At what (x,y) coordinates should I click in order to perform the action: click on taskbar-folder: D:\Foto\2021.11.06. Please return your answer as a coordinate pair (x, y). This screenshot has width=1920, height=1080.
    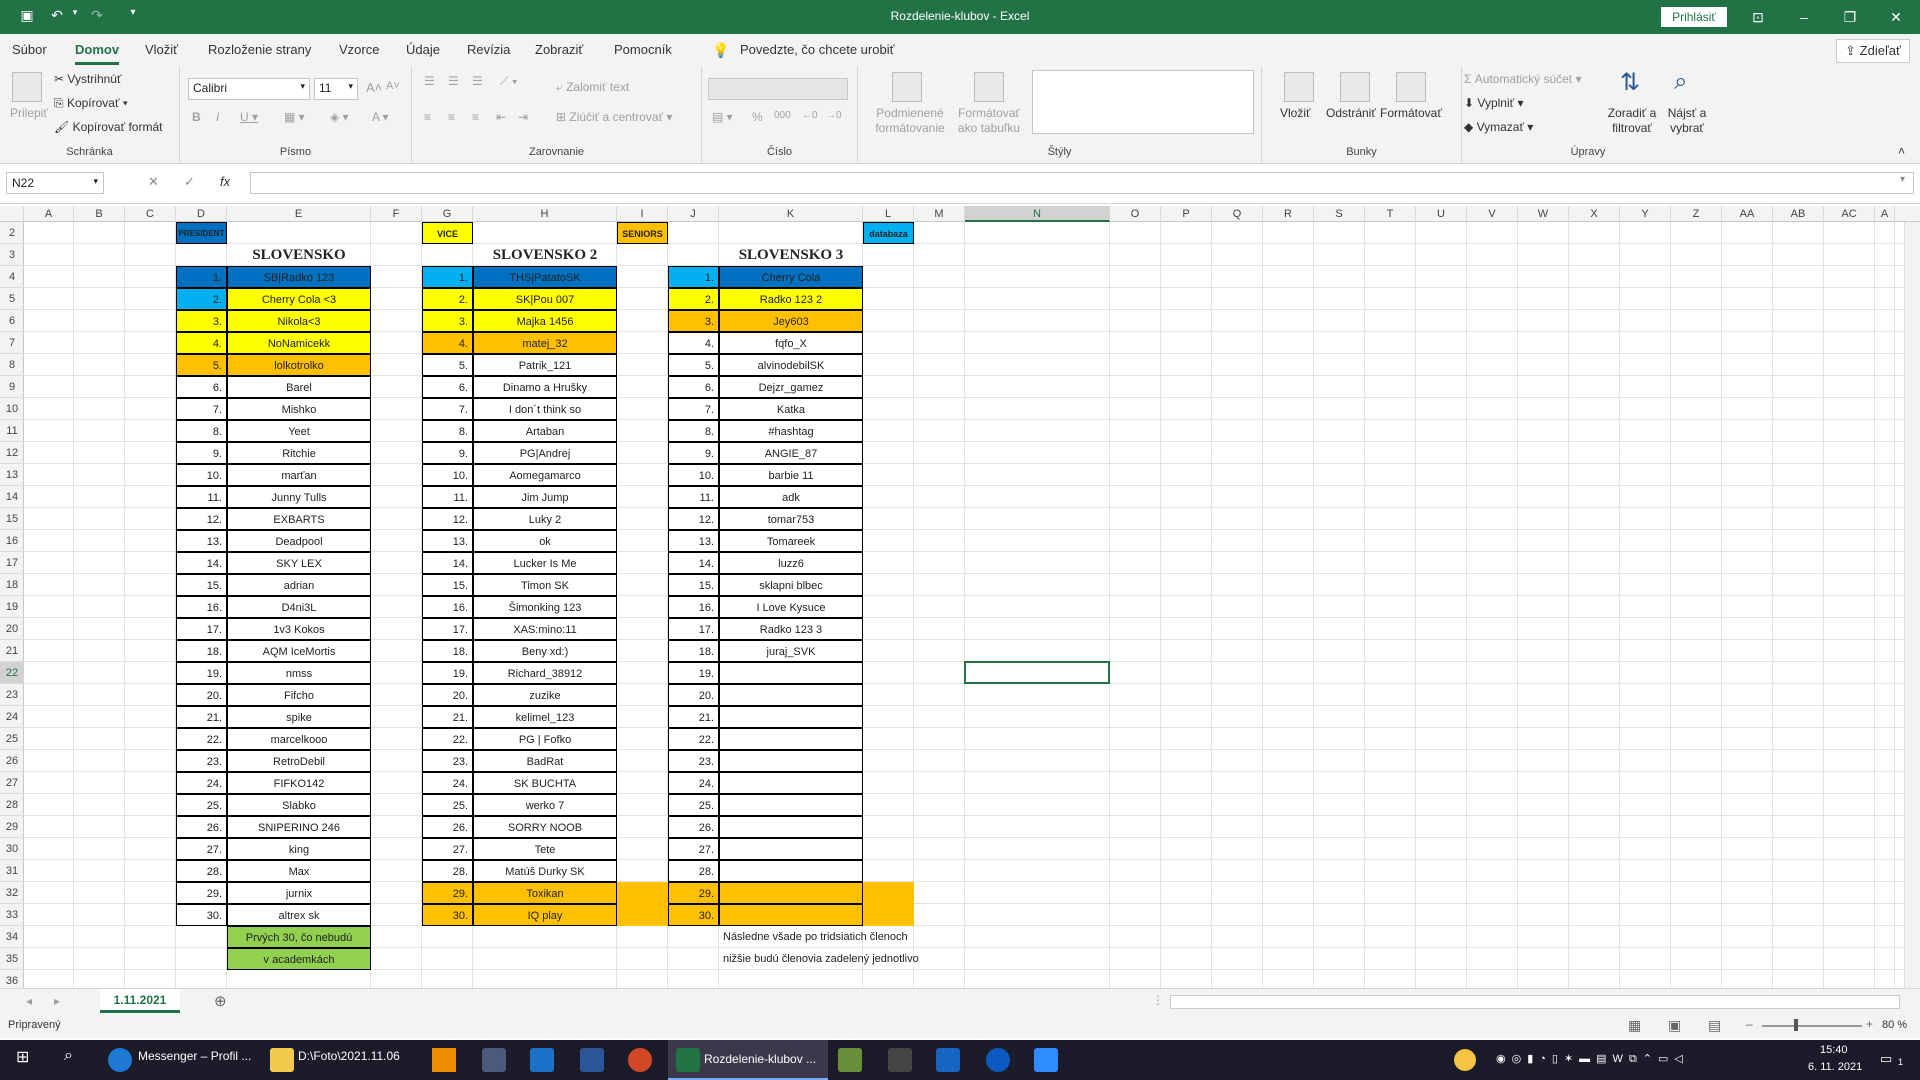
    Looking at the image, I should click on (349, 1056).